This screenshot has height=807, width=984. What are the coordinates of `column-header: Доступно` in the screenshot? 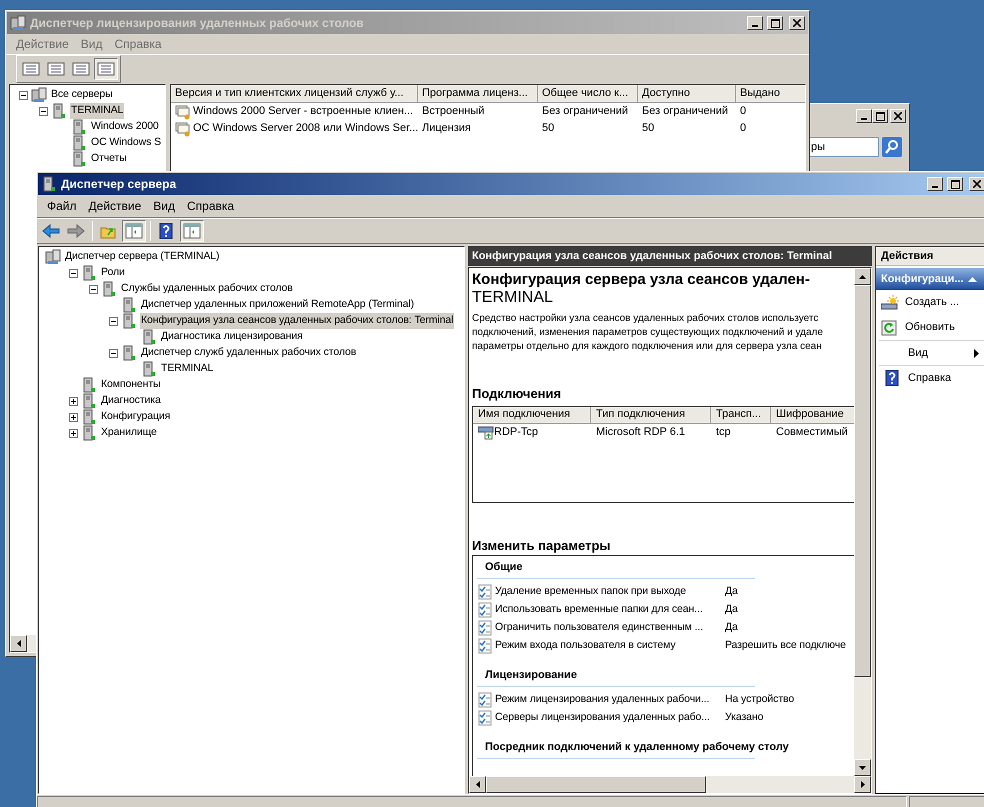 It's located at (687, 94).